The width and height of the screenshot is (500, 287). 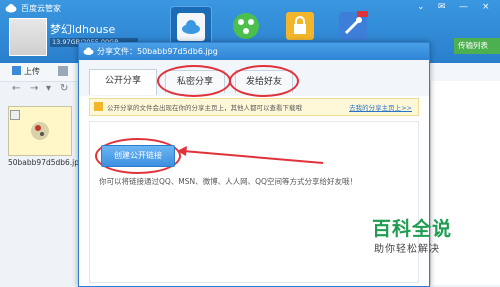 I want to click on app-title: 百度云管家, so click(x=41, y=8).